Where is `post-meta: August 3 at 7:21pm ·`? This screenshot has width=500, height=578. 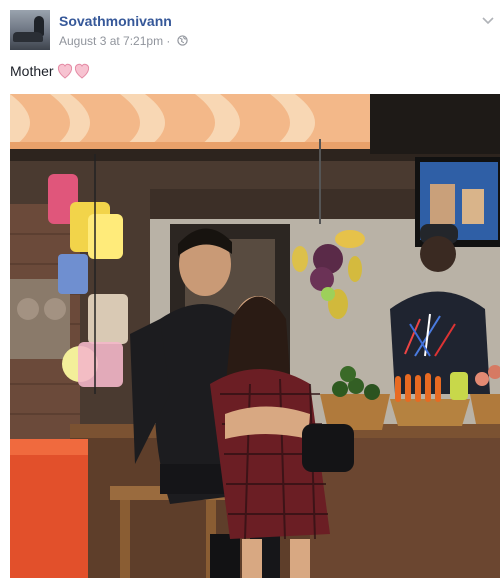
post-meta: August 3 at 7:21pm · is located at coordinates (123, 41).